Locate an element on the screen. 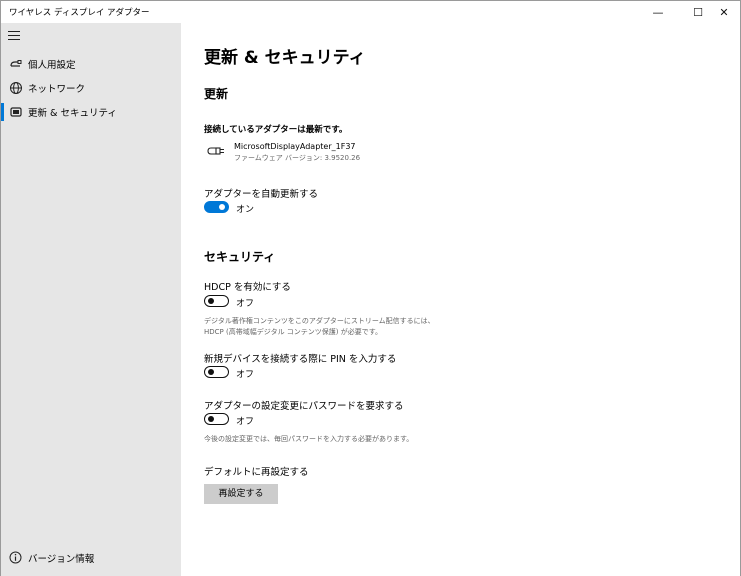 This screenshot has width=741, height=576. update-heading: 更新 is located at coordinates (216, 94).